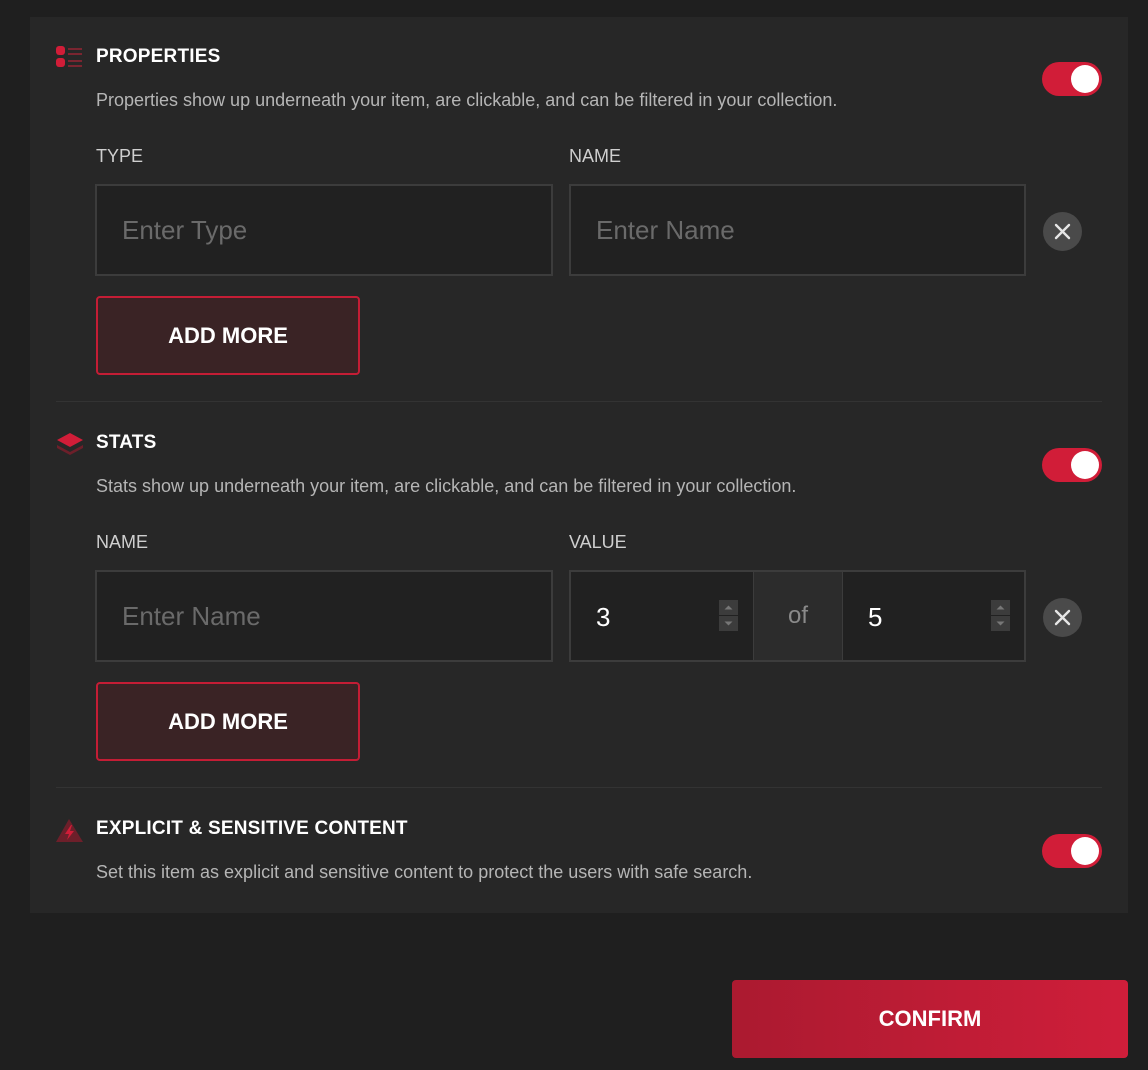 This screenshot has width=1148, height=1070. Describe the element at coordinates (120, 156) in the screenshot. I see `type-column-label: TYPE` at that location.